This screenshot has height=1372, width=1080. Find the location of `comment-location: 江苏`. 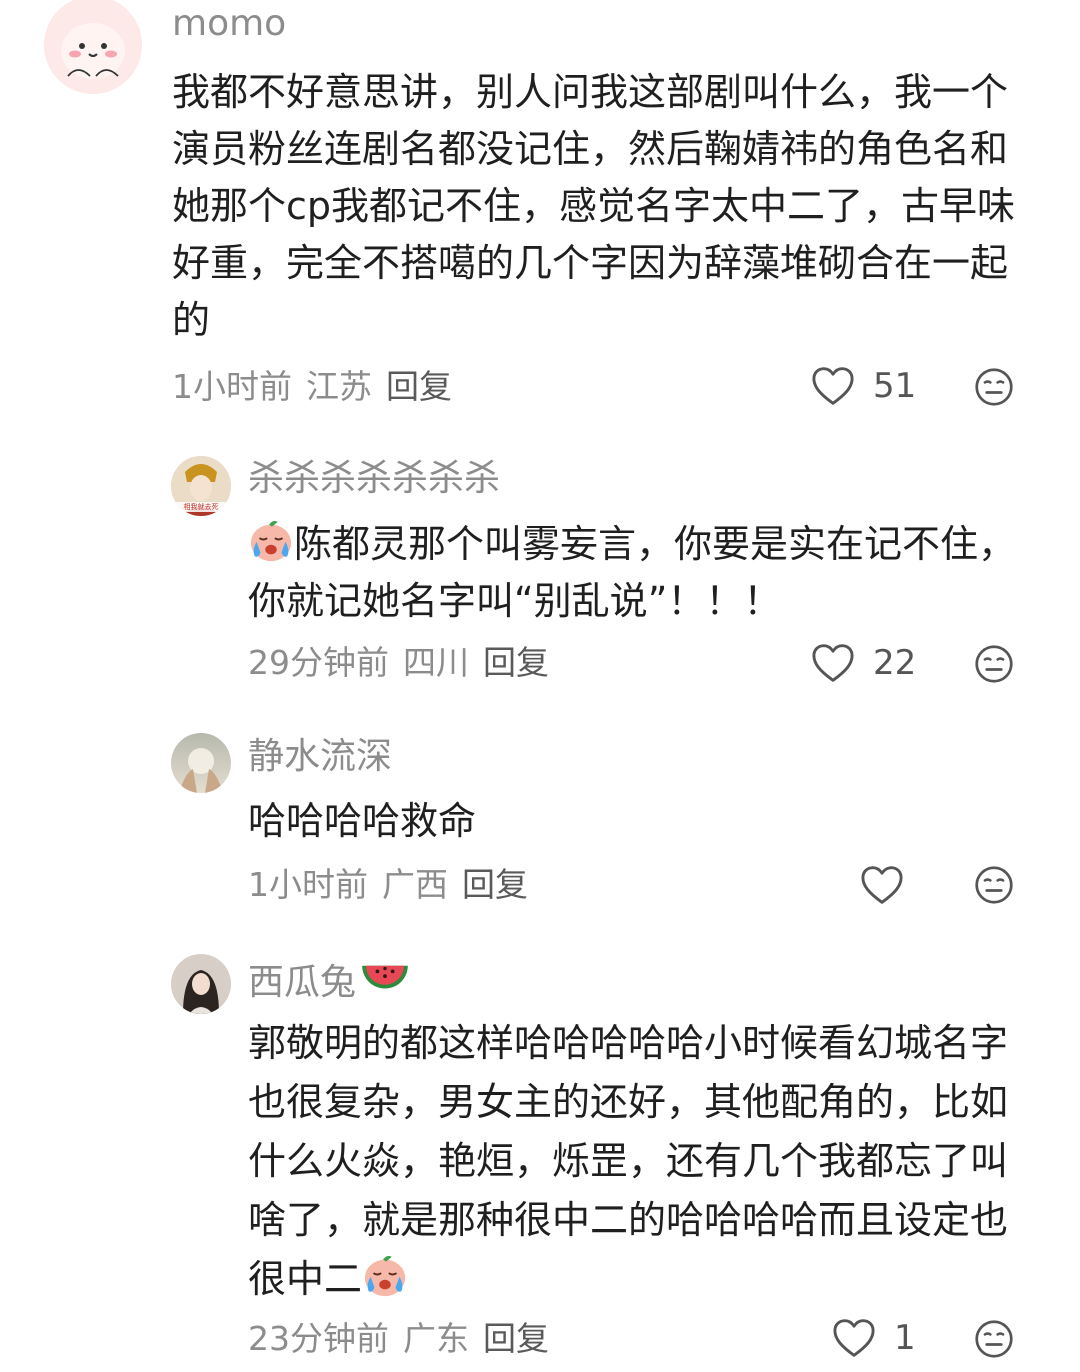

comment-location: 江苏 is located at coordinates (339, 386).